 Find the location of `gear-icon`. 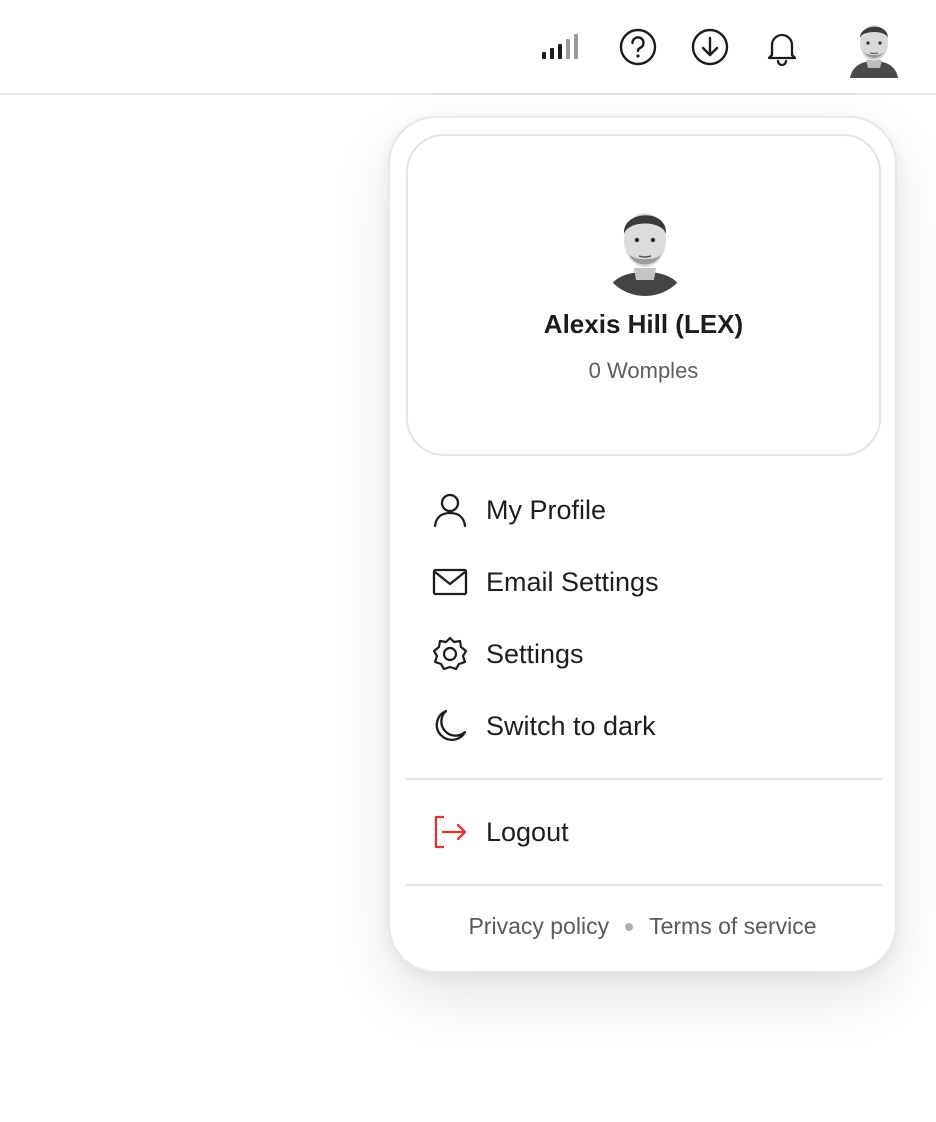

gear-icon is located at coordinates (450, 654).